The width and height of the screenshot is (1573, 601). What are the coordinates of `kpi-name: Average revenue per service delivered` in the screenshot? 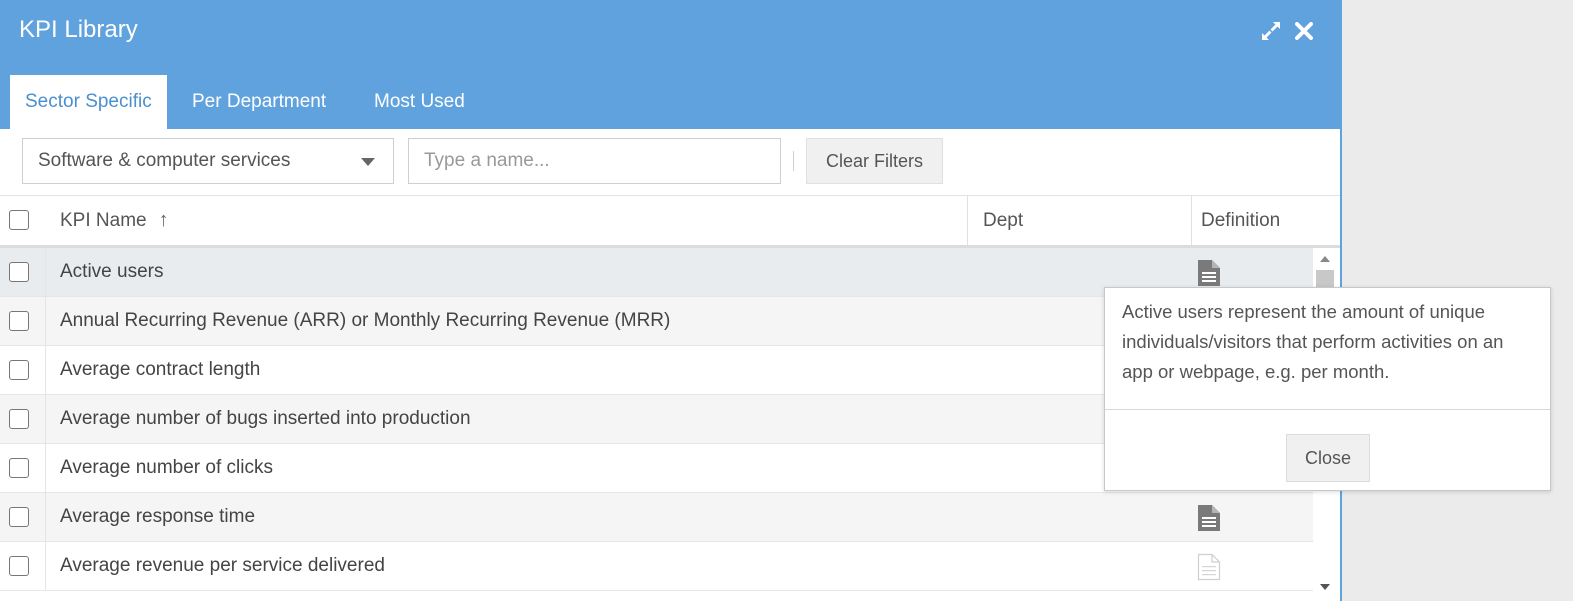 It's located at (222, 565).